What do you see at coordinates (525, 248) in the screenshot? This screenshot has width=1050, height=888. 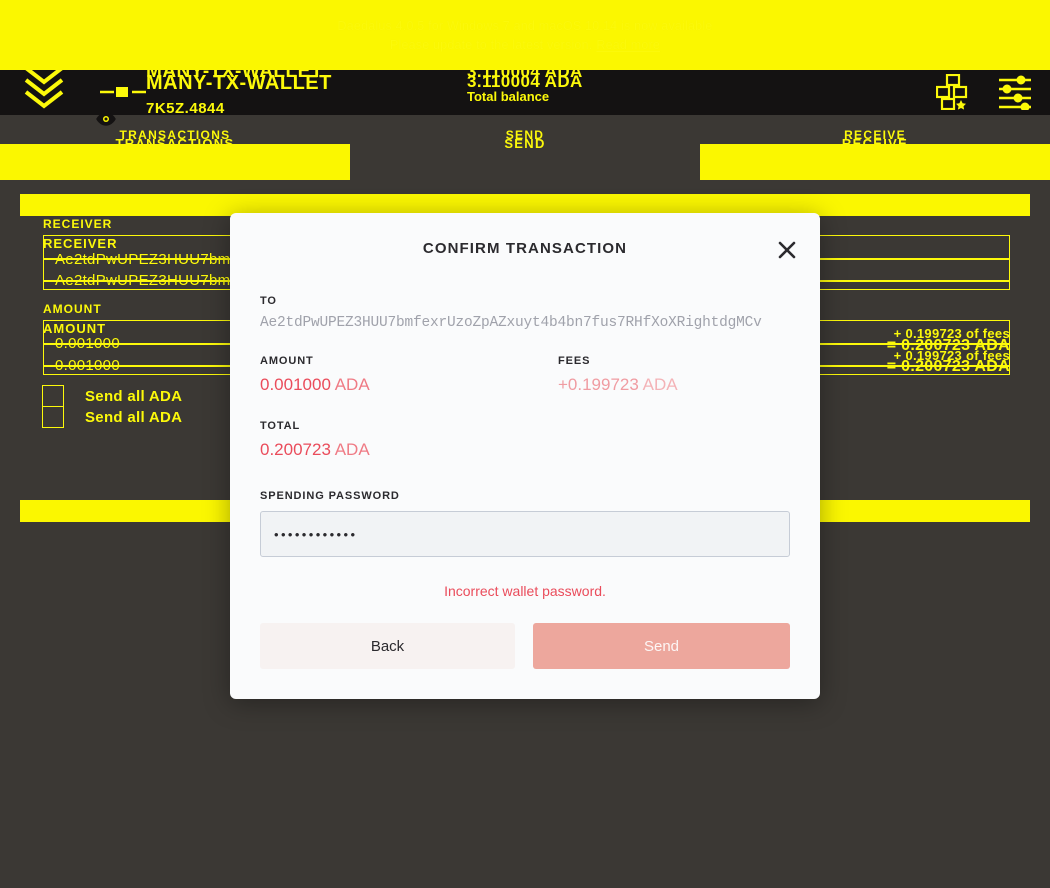 I see `dialog-title: CONFIRM TRANSACTION` at bounding box center [525, 248].